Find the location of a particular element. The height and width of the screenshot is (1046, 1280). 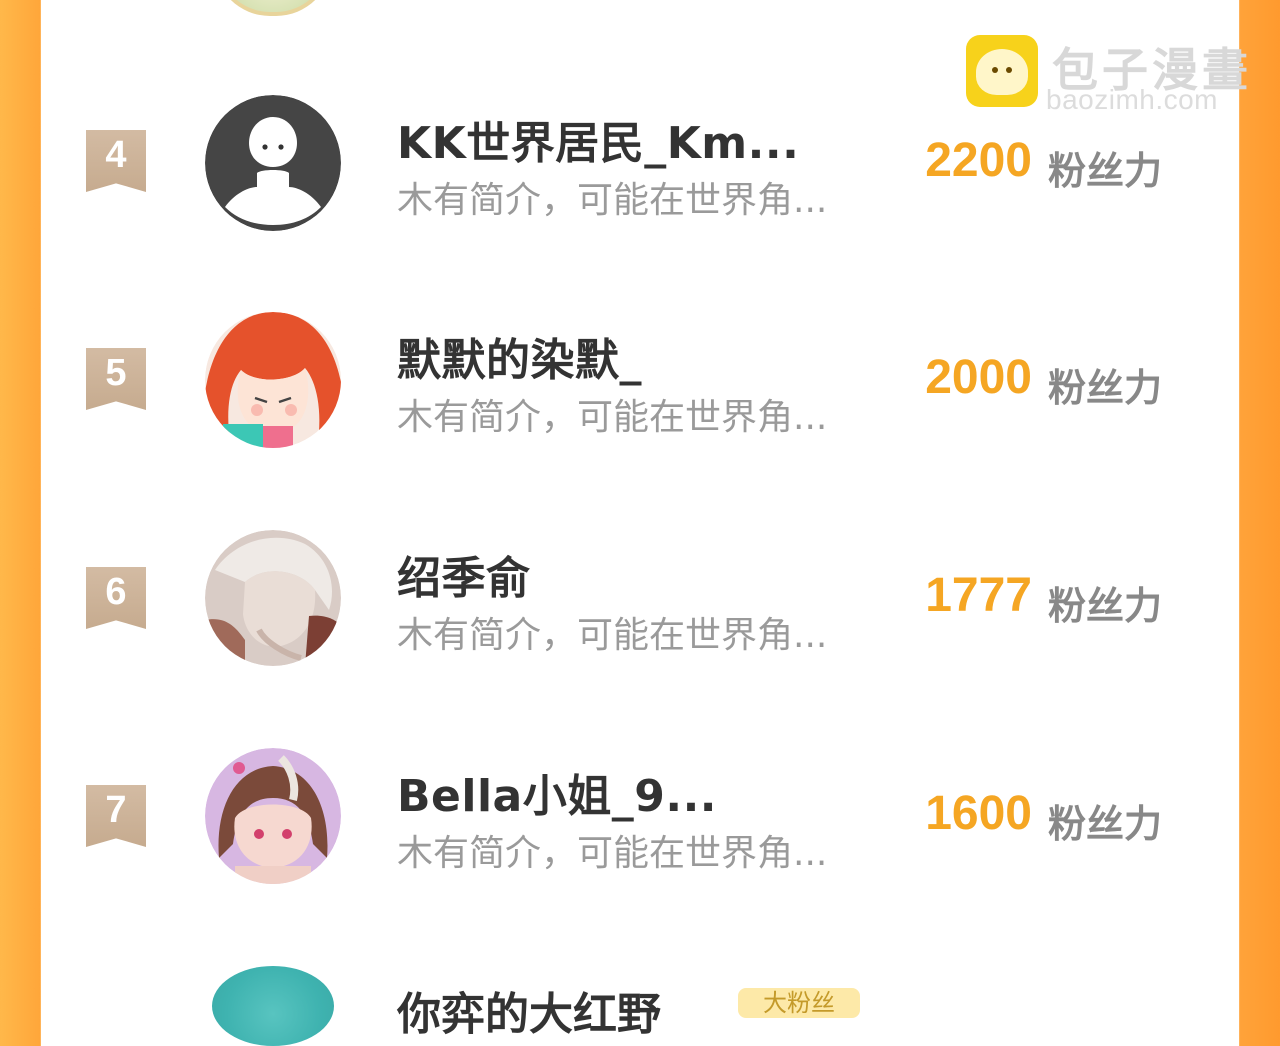

rank-badge: 7 is located at coordinates (116, 816).